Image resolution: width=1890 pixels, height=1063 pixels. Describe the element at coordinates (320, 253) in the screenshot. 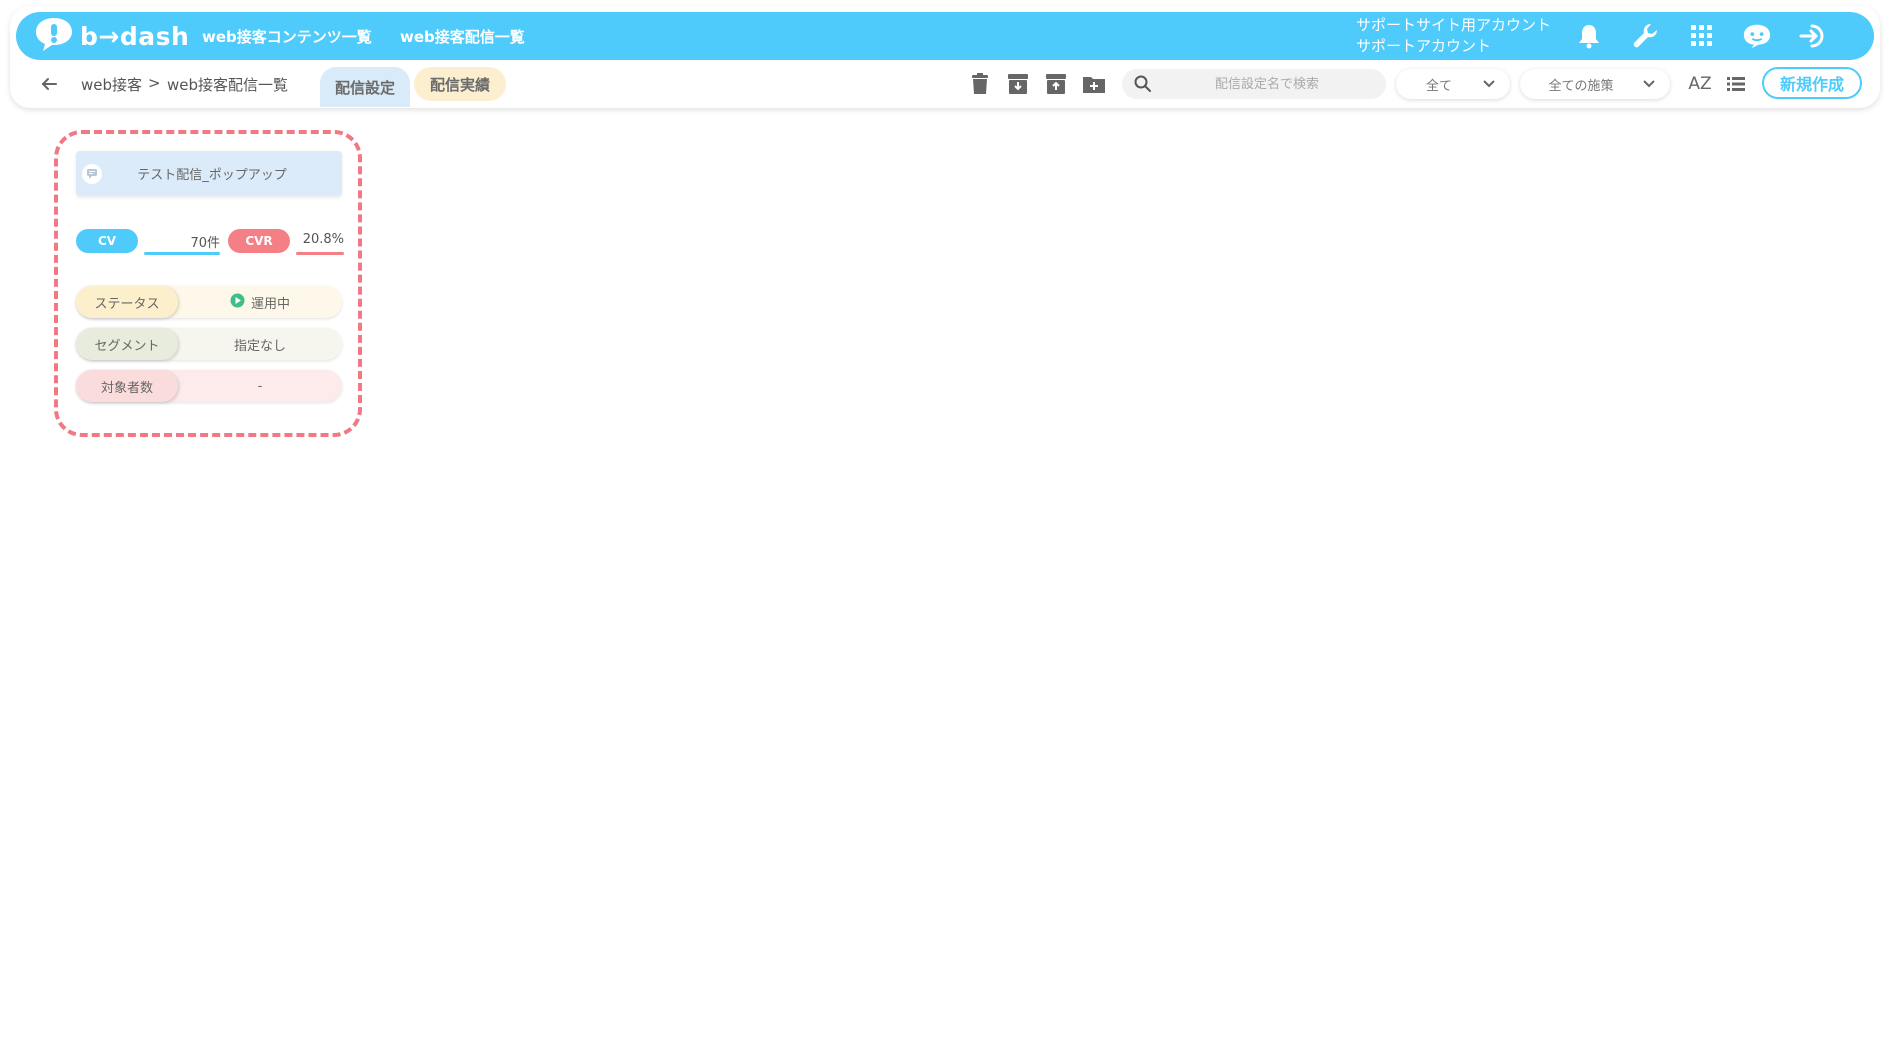

I see `cvr-underline` at that location.